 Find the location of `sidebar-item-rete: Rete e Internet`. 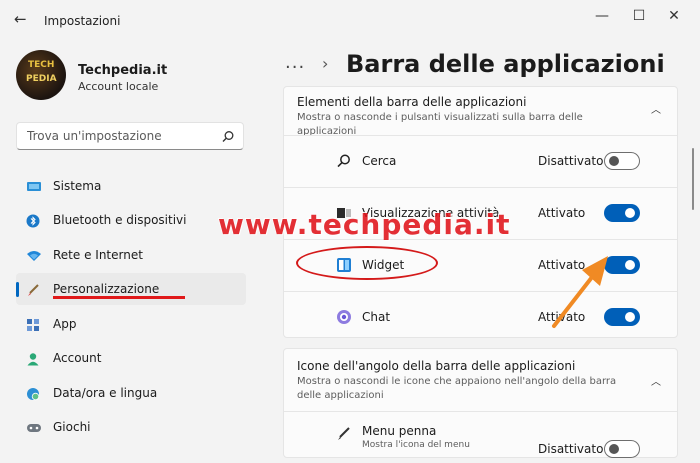

sidebar-item-rete: Rete e Internet is located at coordinates (131, 255).